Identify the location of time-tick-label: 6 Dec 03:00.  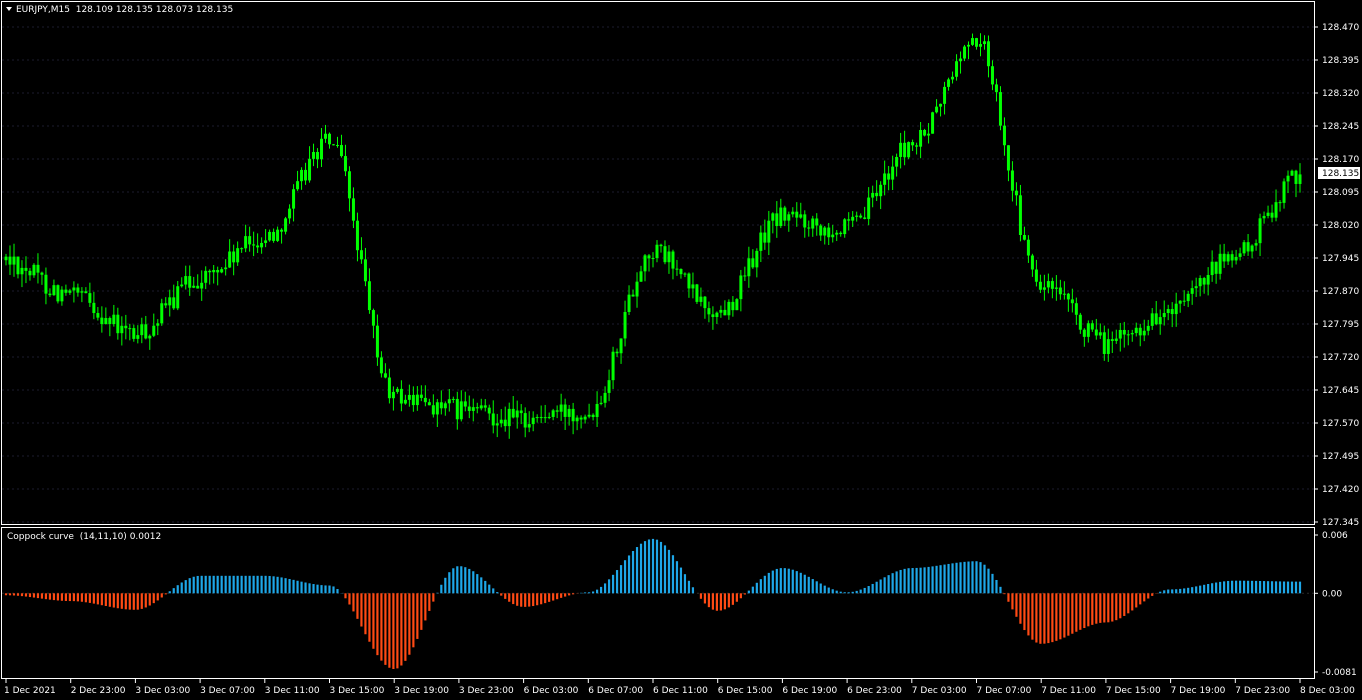
(551, 691).